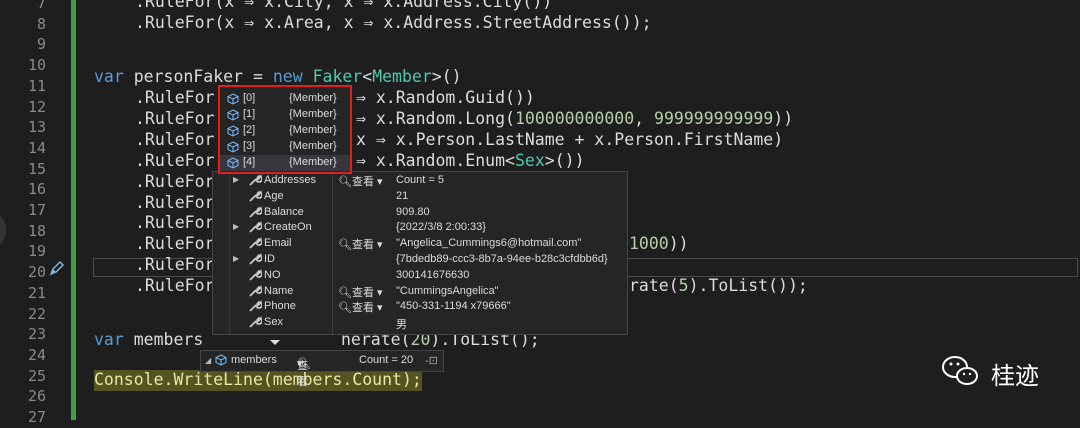  What do you see at coordinates (433, 275) in the screenshot?
I see `property-value: 300141676630` at bounding box center [433, 275].